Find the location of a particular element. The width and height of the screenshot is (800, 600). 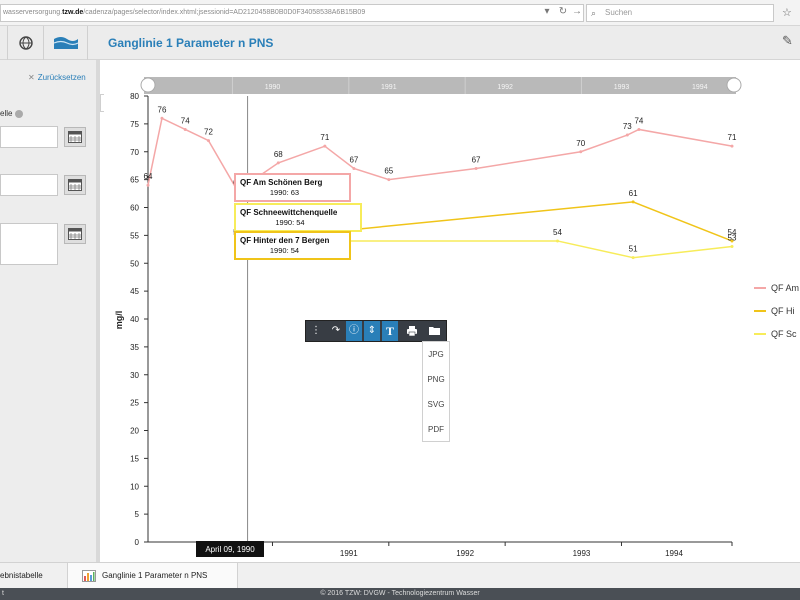

data-label: 61 is located at coordinates (633, 193).